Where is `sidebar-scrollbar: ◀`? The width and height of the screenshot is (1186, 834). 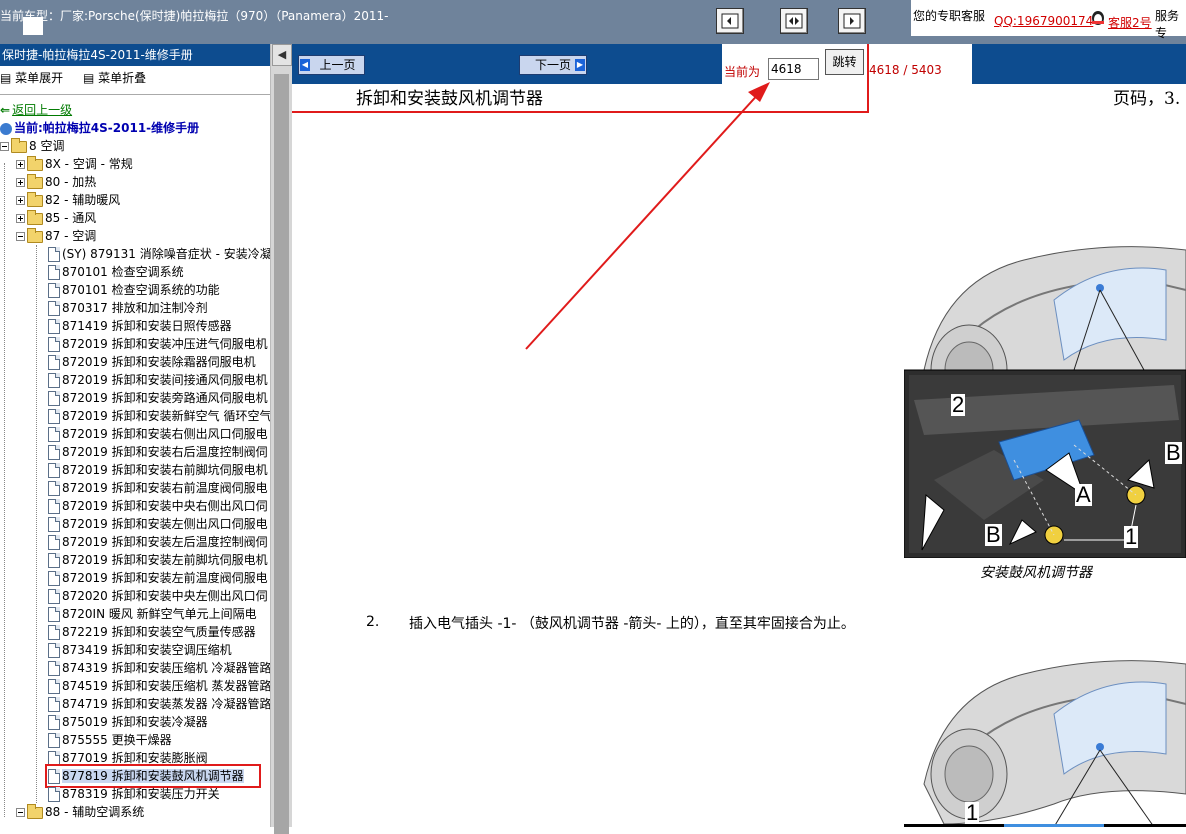
sidebar-scrollbar: ◀ is located at coordinates (281, 439).